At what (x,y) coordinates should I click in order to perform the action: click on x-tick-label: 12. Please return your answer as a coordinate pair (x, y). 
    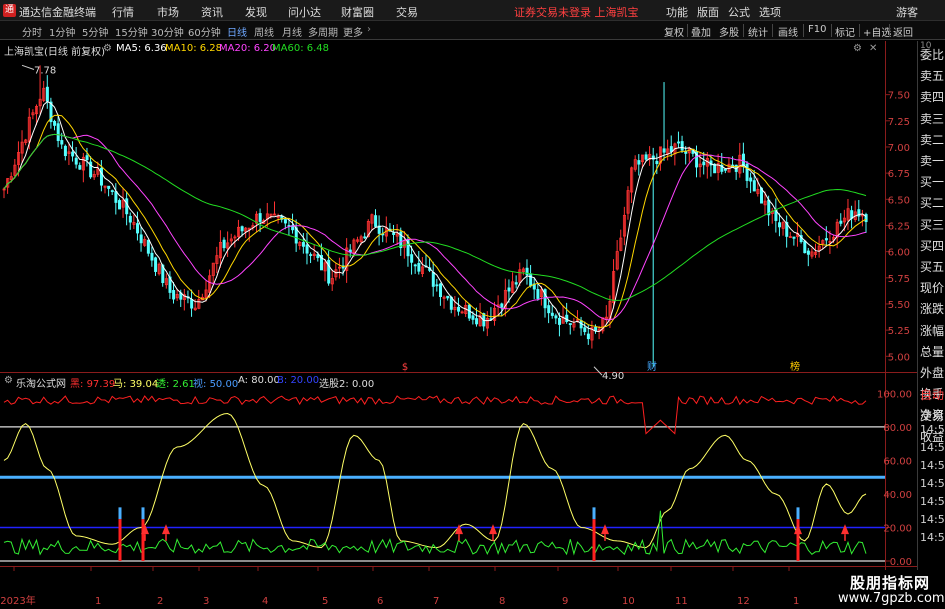
    Looking at the image, I should click on (743, 601).